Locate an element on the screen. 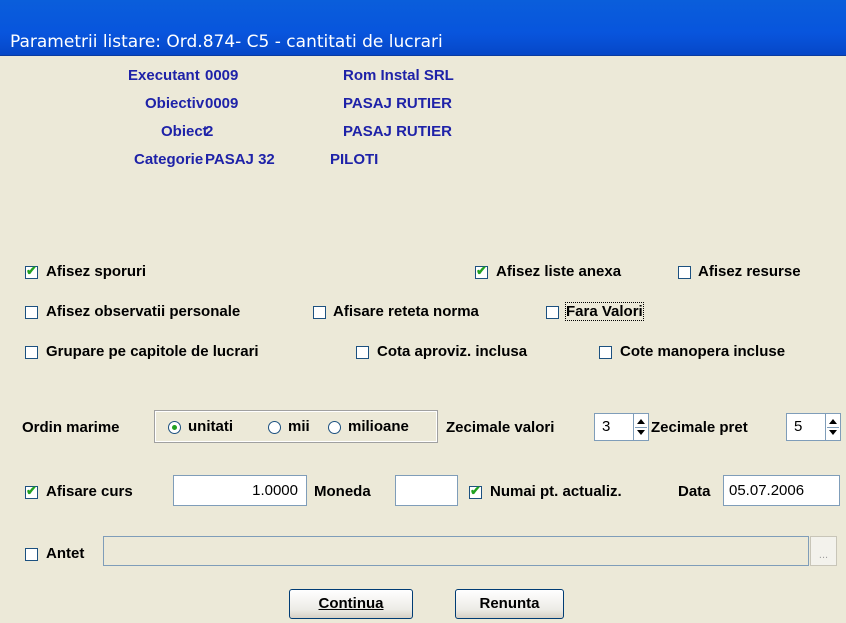  afisez-observatii-checkbox is located at coordinates (31, 312).